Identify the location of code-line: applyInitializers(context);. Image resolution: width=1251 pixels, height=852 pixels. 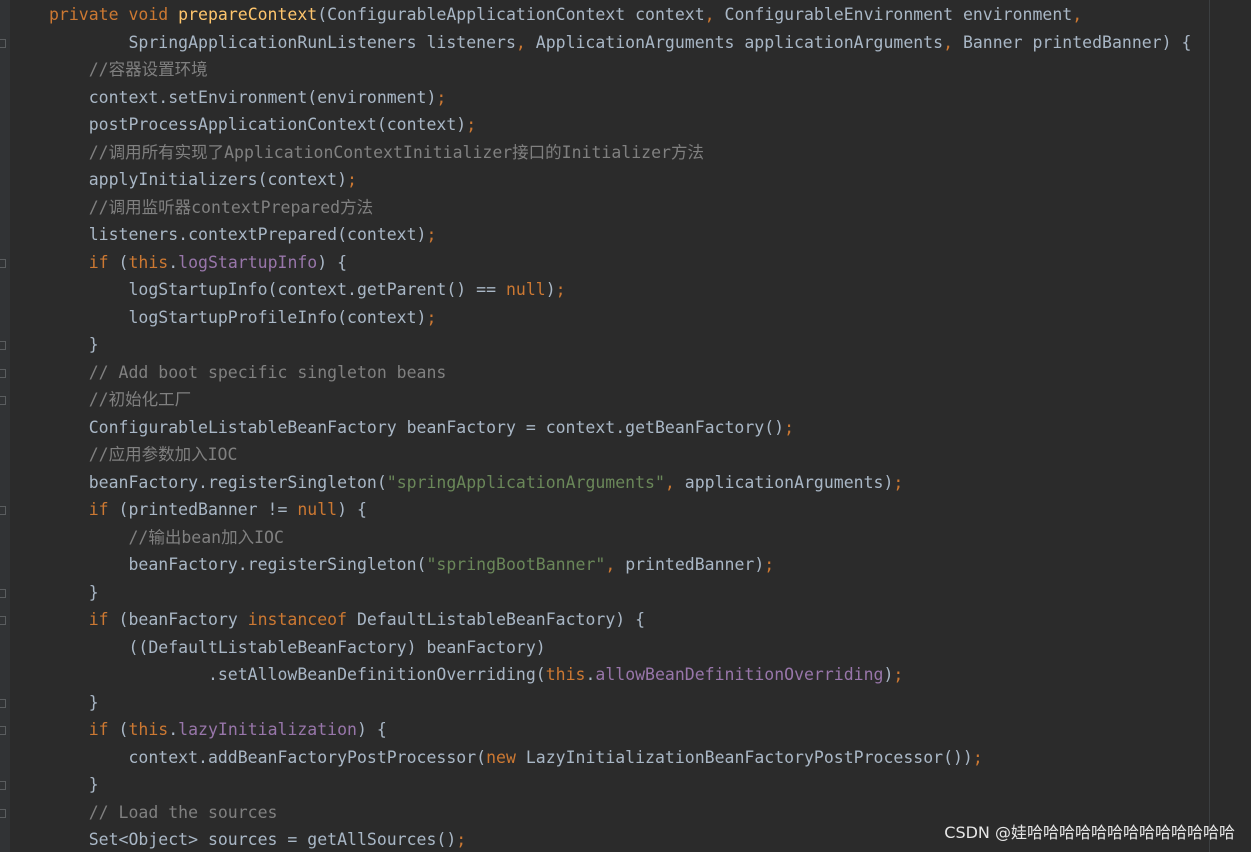
(620, 180).